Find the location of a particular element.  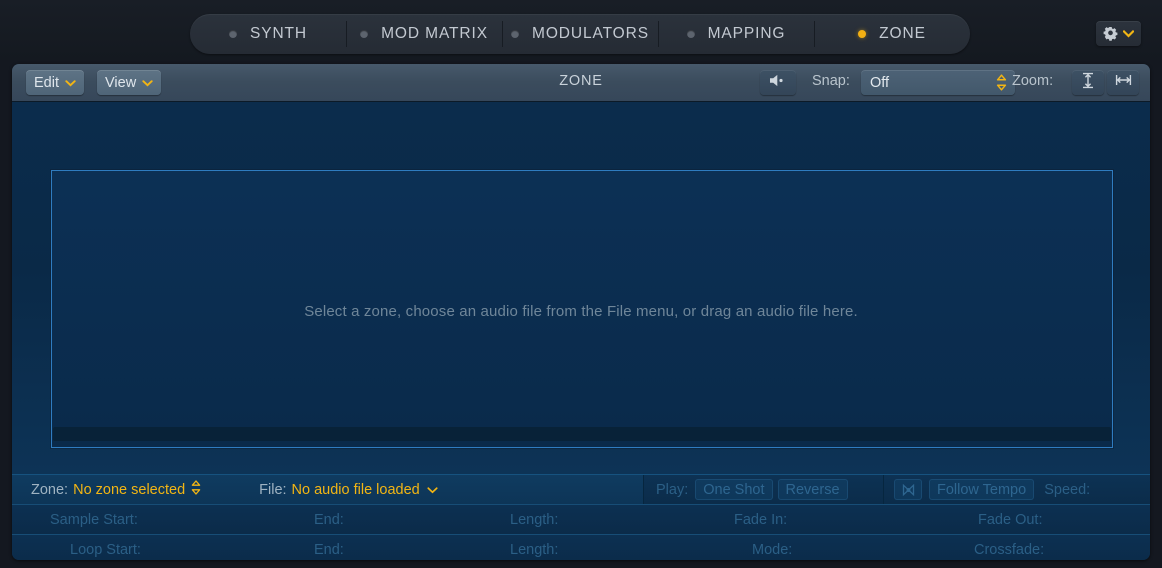

sample-end-label: End: is located at coordinates (329, 520).